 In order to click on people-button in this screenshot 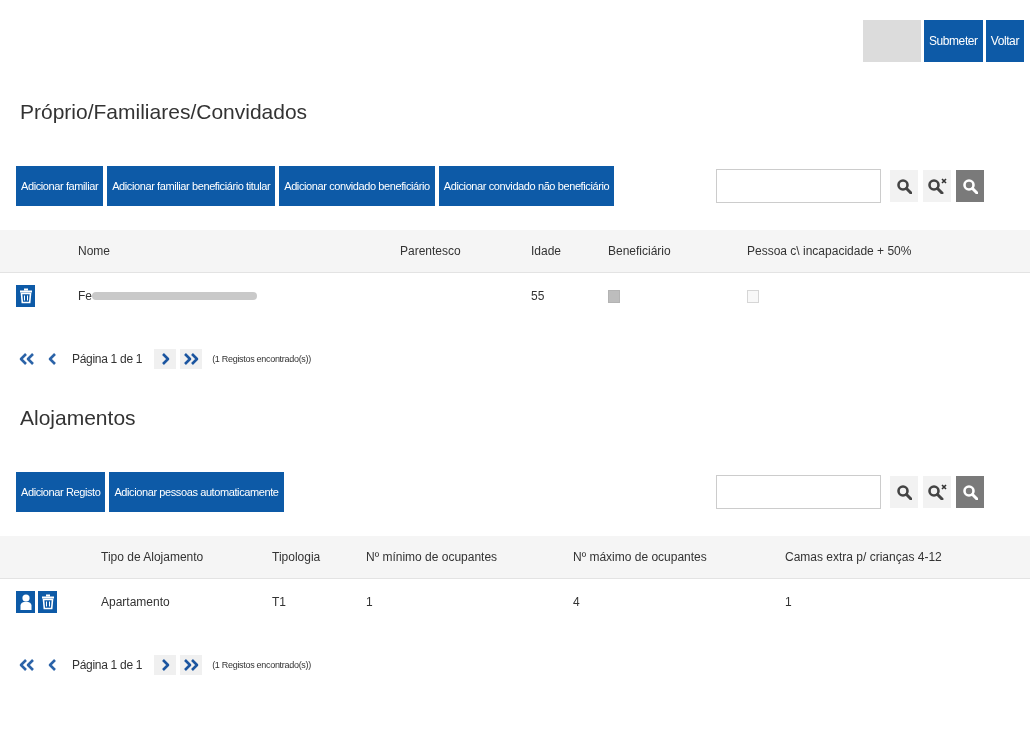, I will do `click(25, 602)`.